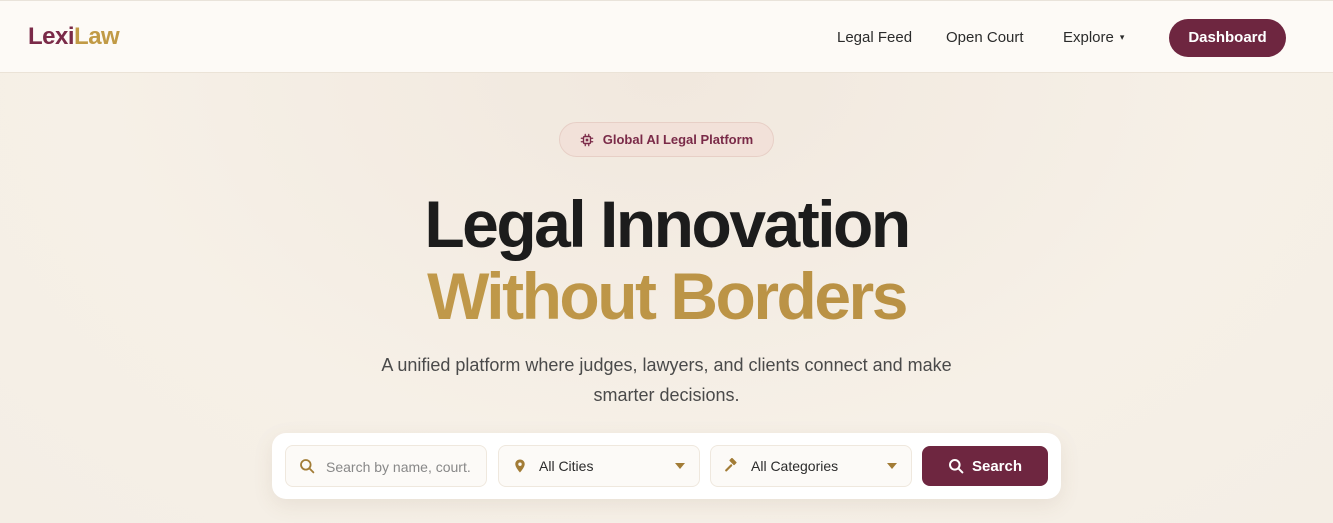  What do you see at coordinates (795, 466) in the screenshot?
I see `category-select-value: All Categories` at bounding box center [795, 466].